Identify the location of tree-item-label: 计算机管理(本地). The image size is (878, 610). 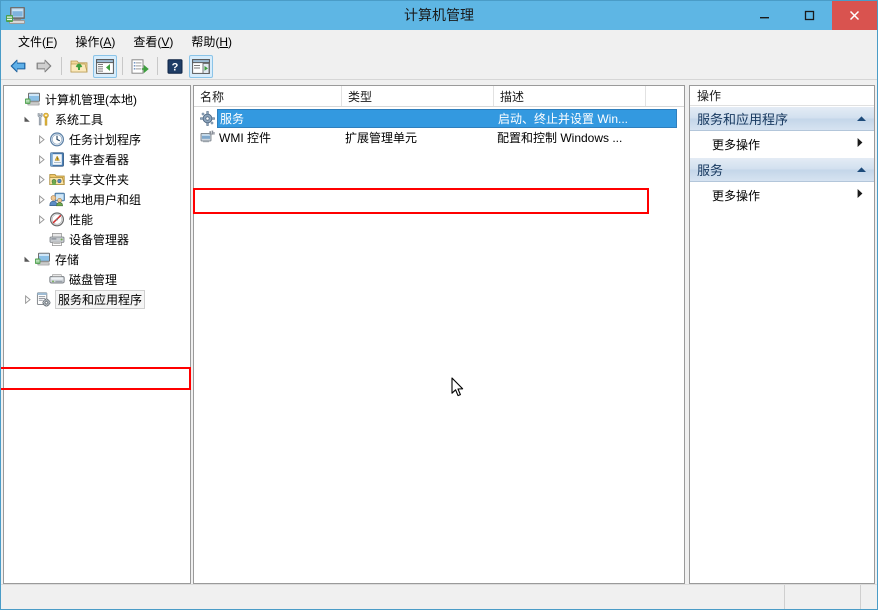
(91, 99).